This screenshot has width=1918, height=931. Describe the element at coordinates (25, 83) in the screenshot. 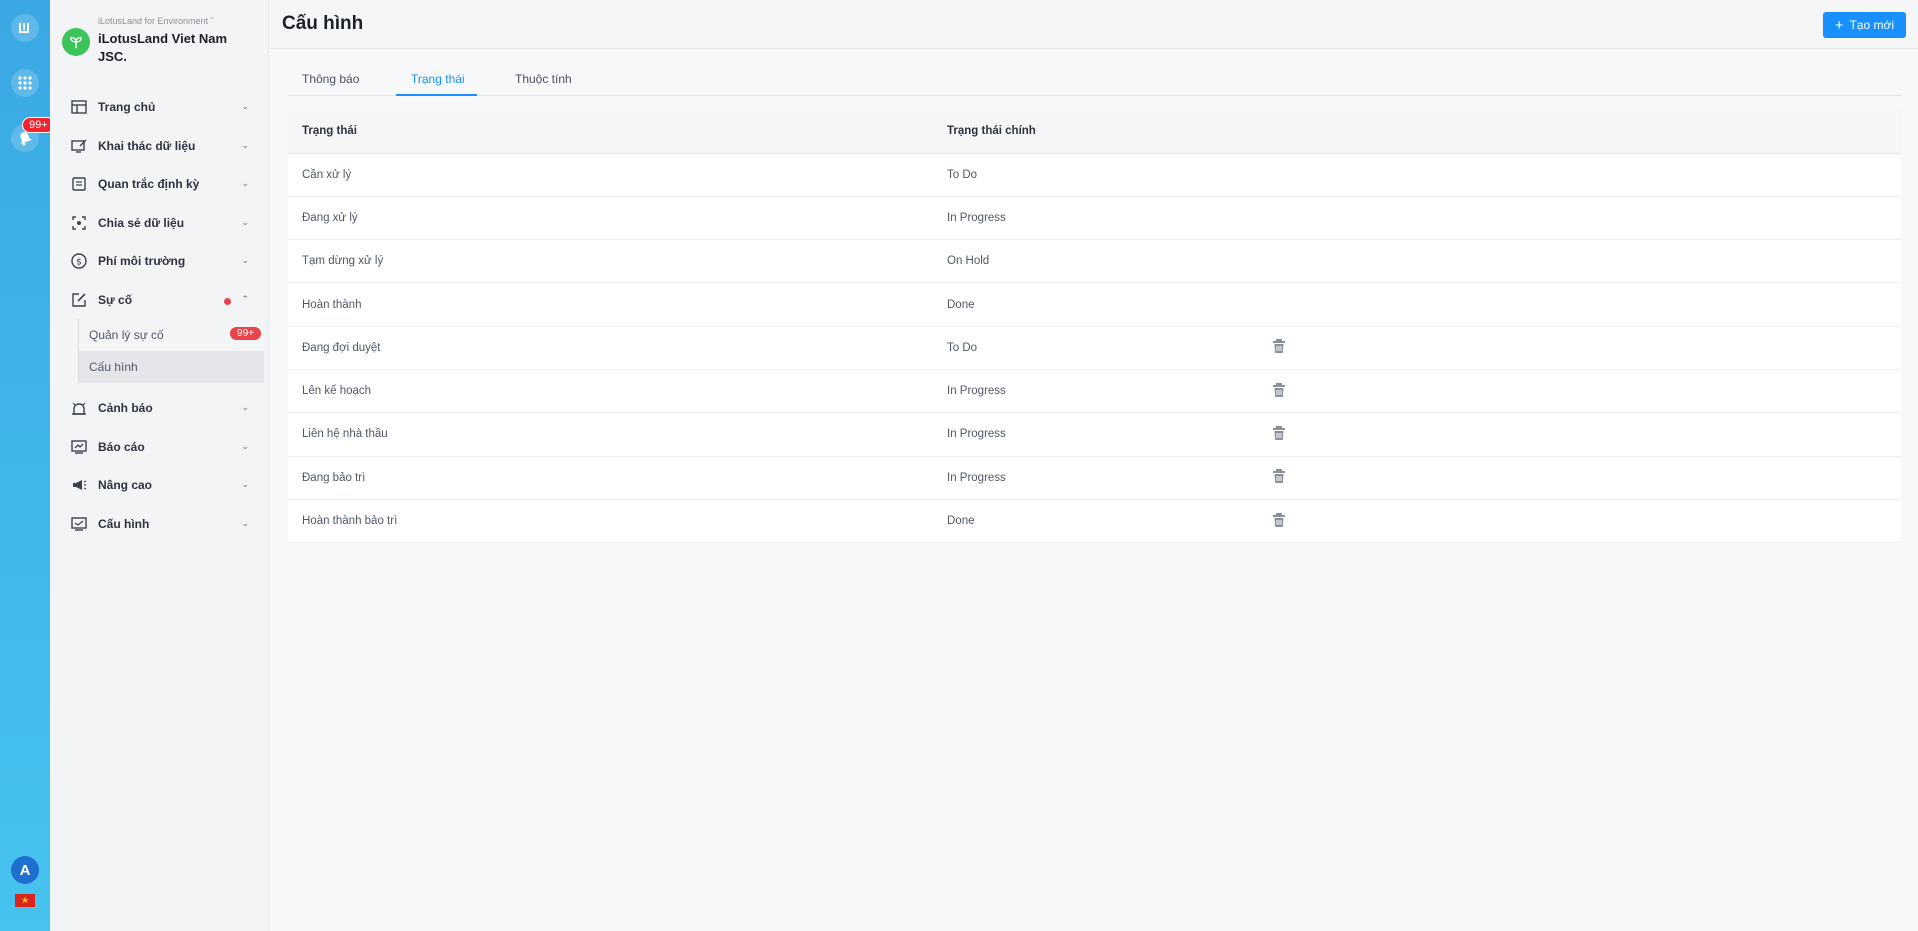

I see `grid-icon` at that location.